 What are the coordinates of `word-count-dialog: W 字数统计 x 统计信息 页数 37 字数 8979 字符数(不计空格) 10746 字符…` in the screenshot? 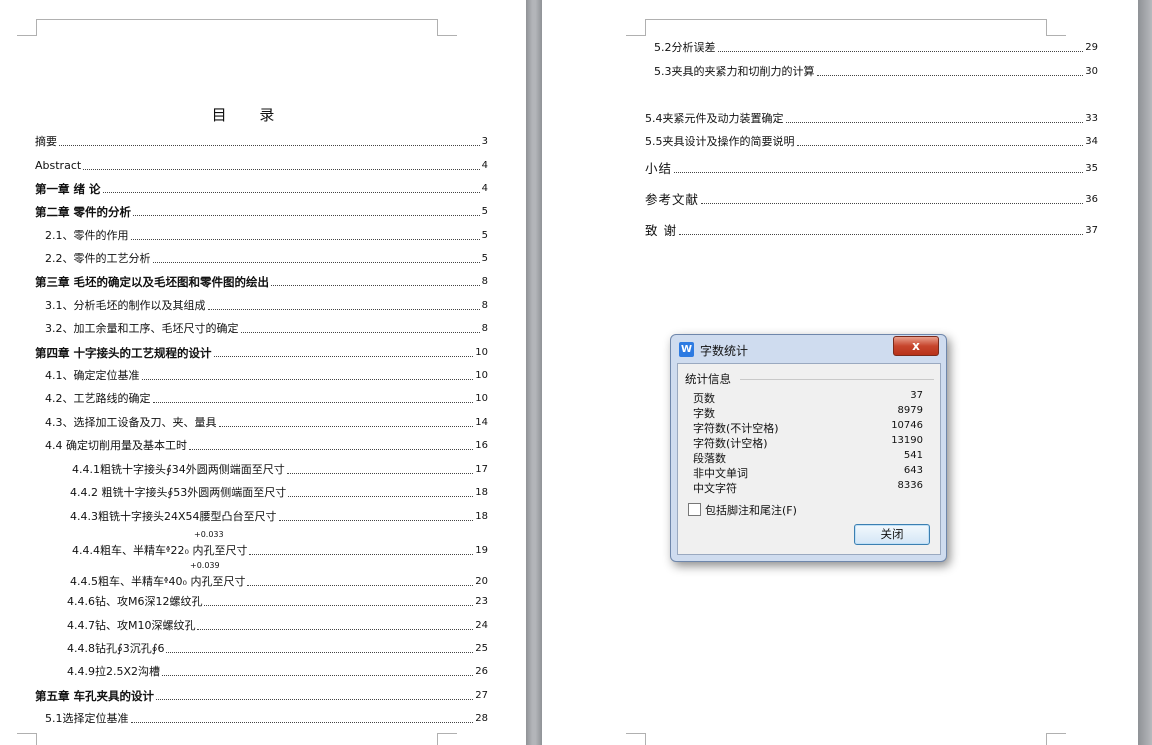 It's located at (808, 448).